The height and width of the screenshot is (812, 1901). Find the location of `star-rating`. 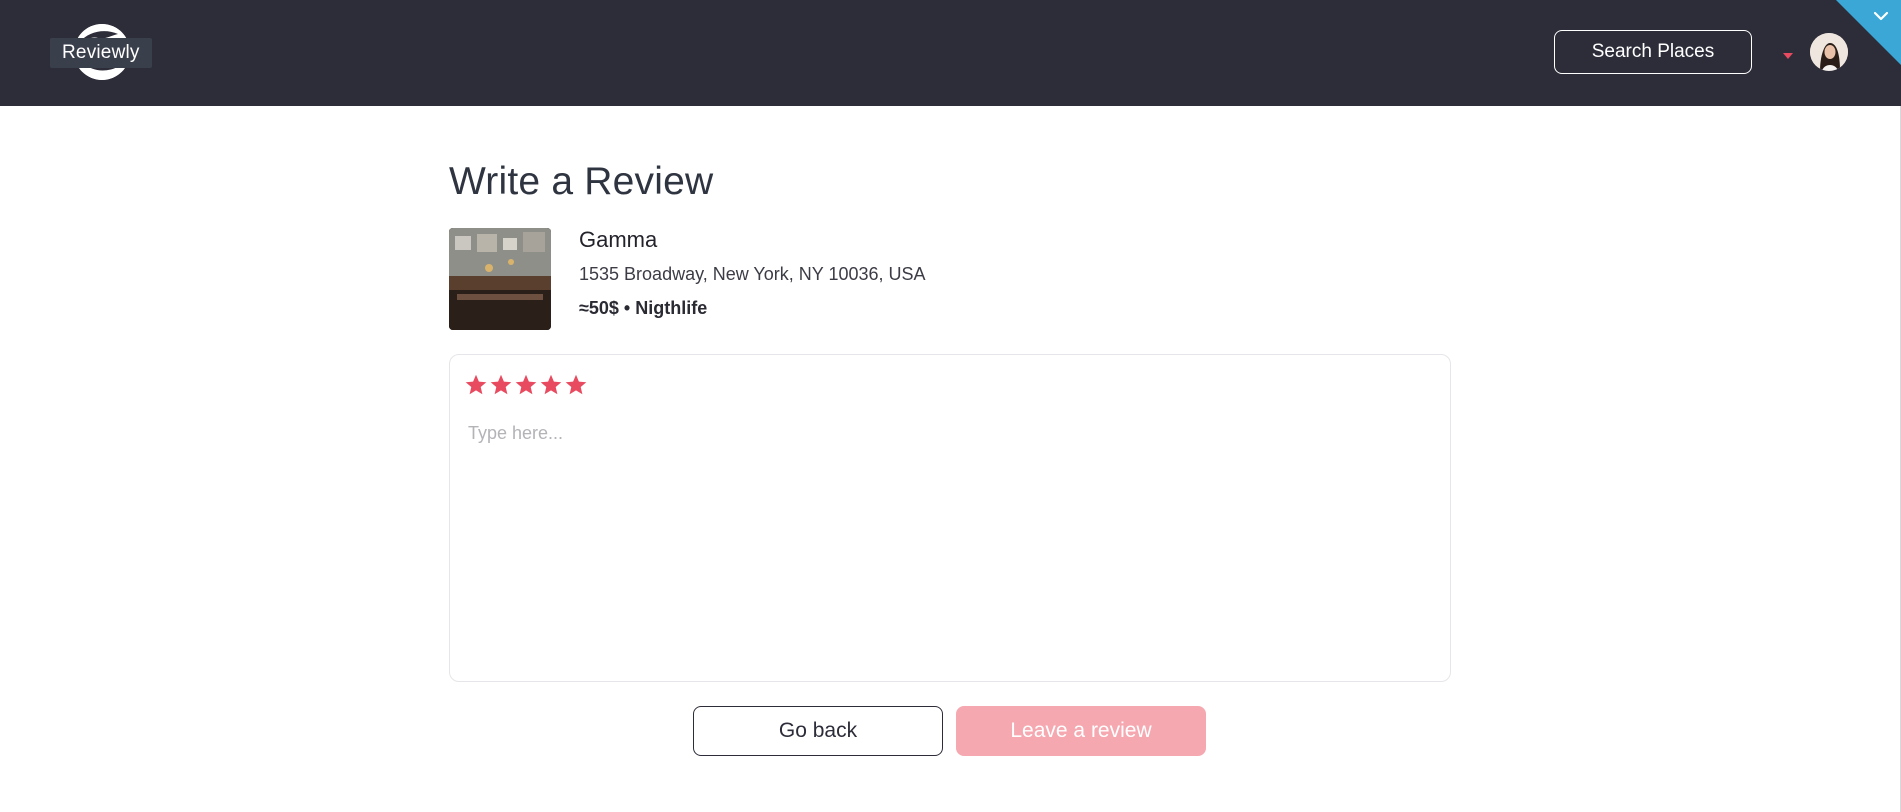

star-rating is located at coordinates (526, 385).